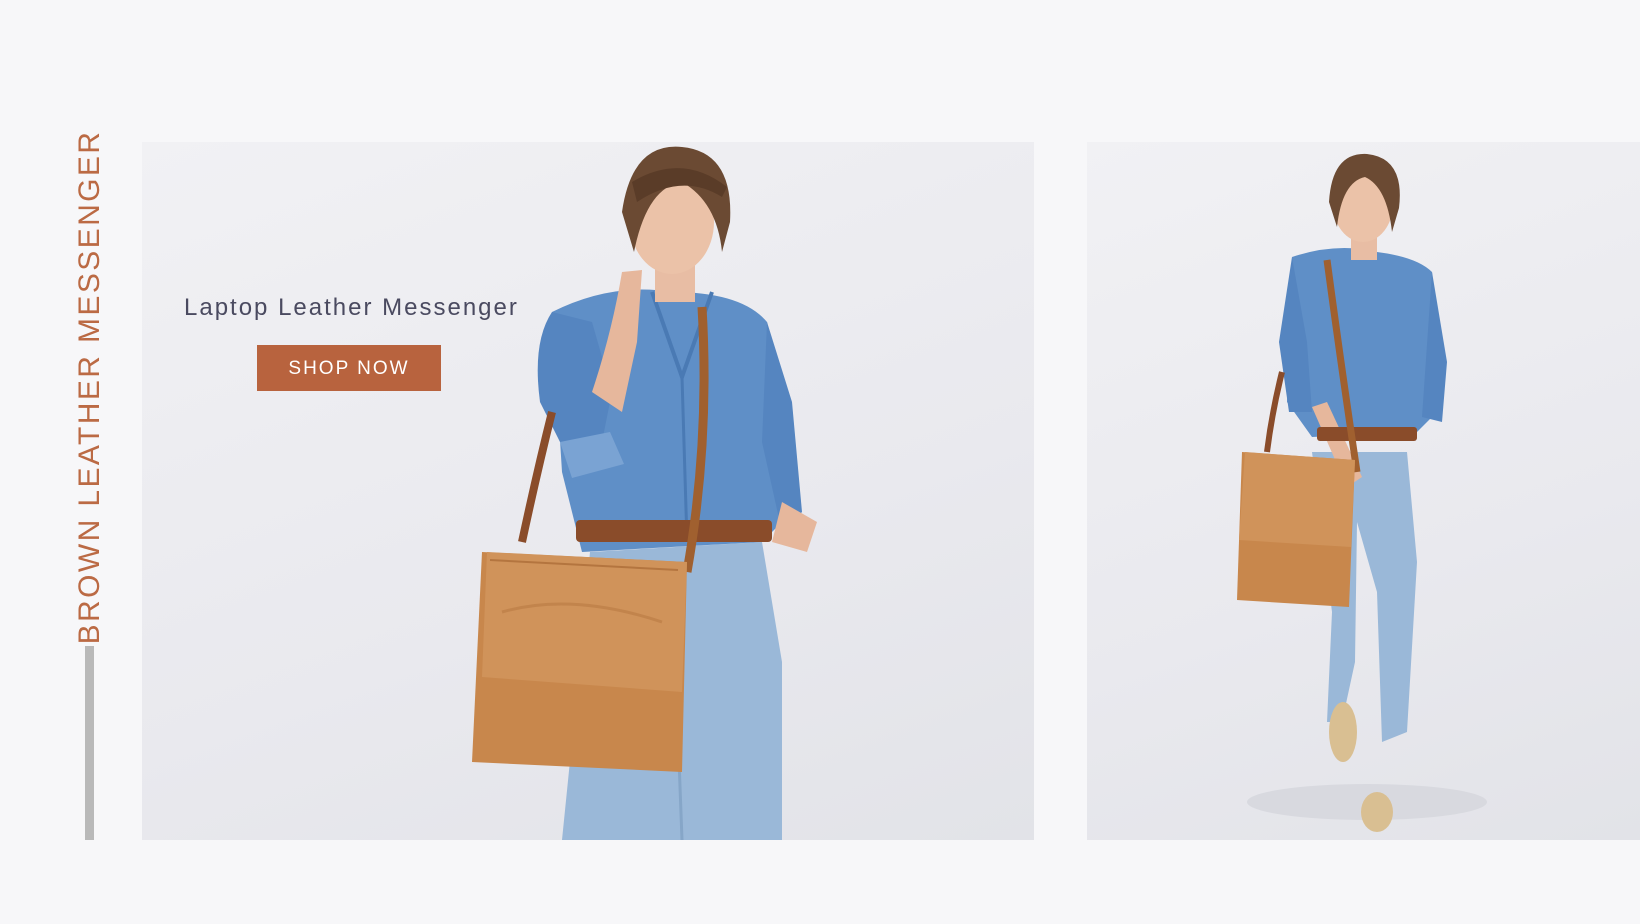 The height and width of the screenshot is (924, 1640). I want to click on slide-title: Laptop Leather Messenger, so click(351, 307).